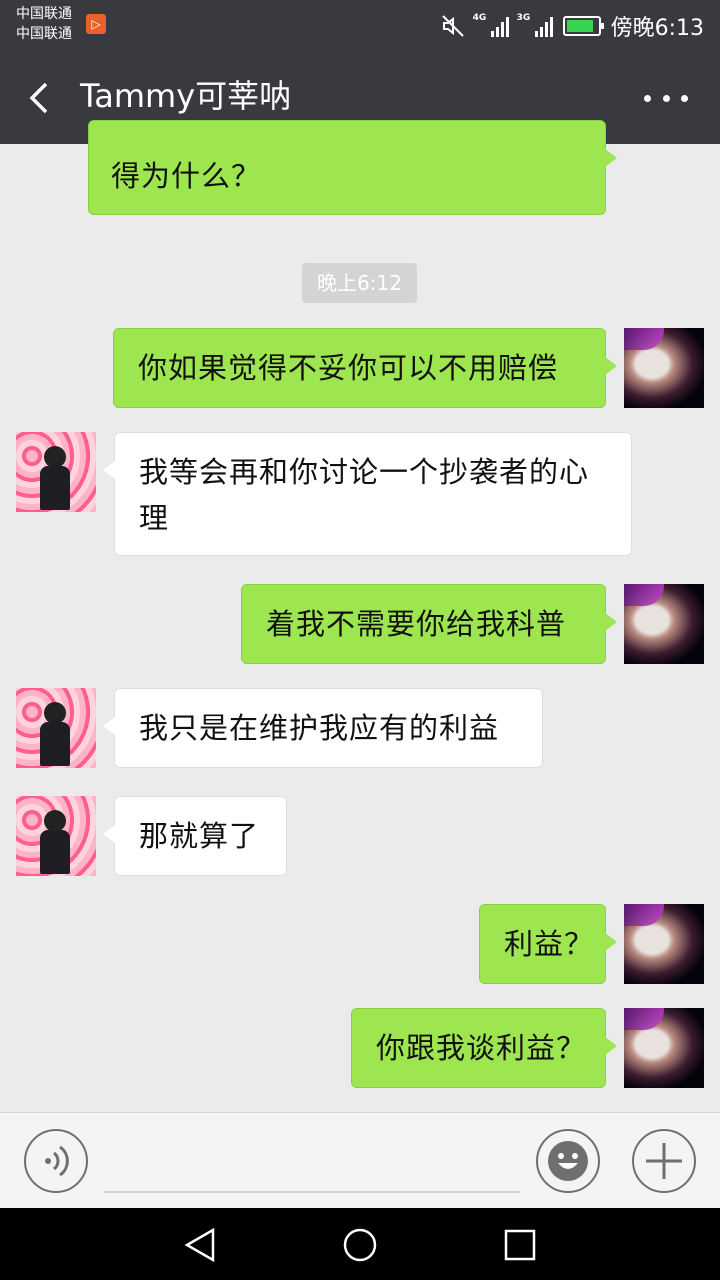  What do you see at coordinates (647, 98) in the screenshot?
I see `more-icon` at bounding box center [647, 98].